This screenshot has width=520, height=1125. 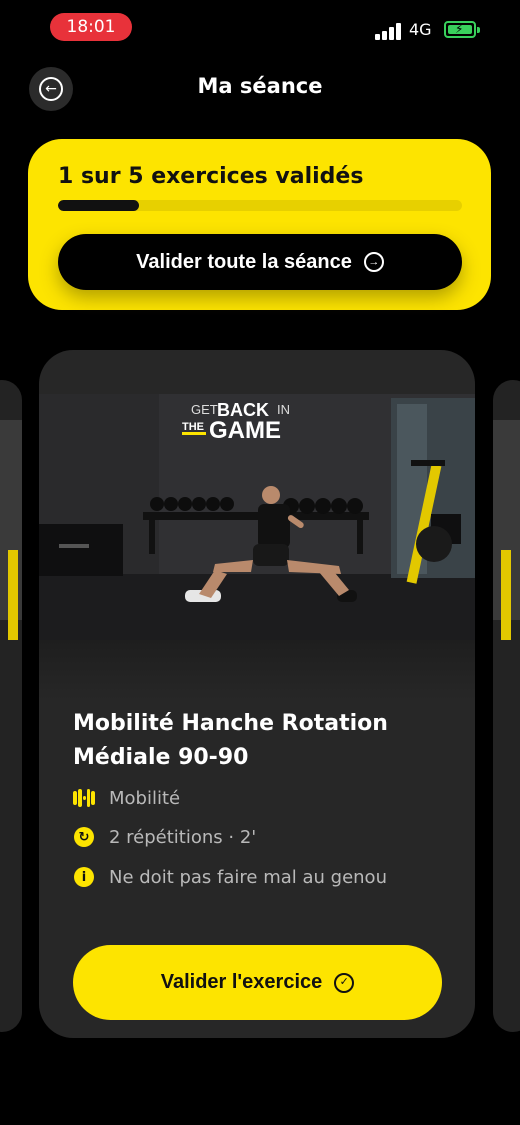 I want to click on status-bar: 18:01 4G ⚡, so click(x=260, y=28).